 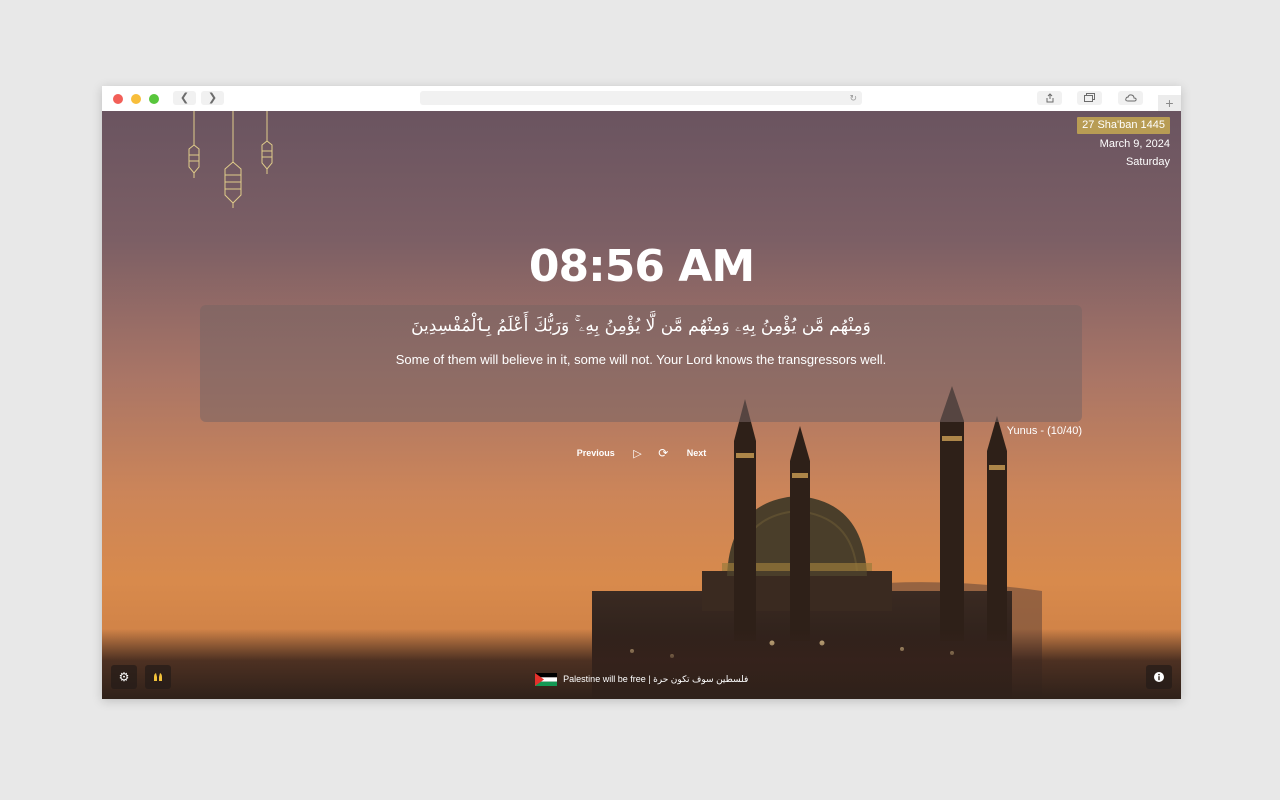 What do you see at coordinates (1147, 162) in the screenshot?
I see `weekday-label: Saturday` at bounding box center [1147, 162].